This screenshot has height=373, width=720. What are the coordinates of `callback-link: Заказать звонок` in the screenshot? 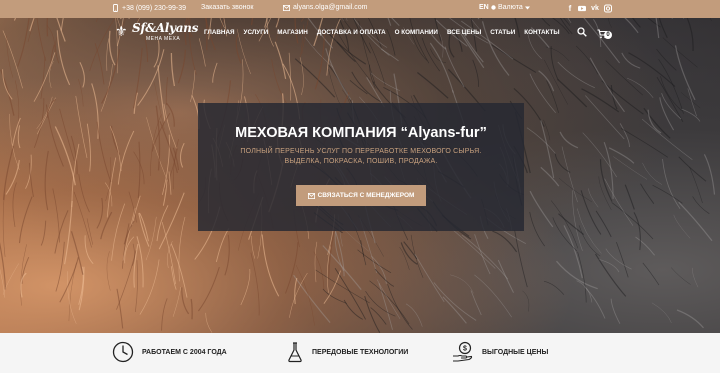 It's located at (227, 7).